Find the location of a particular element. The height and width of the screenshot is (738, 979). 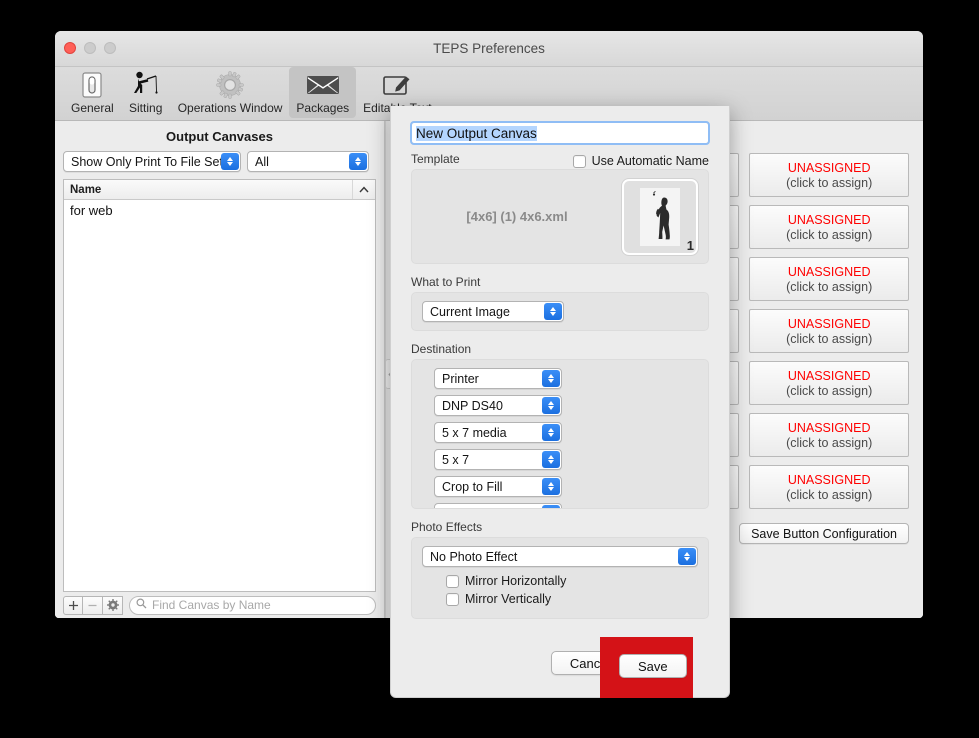

printer-model-value: DNP DS40 is located at coordinates (472, 405).